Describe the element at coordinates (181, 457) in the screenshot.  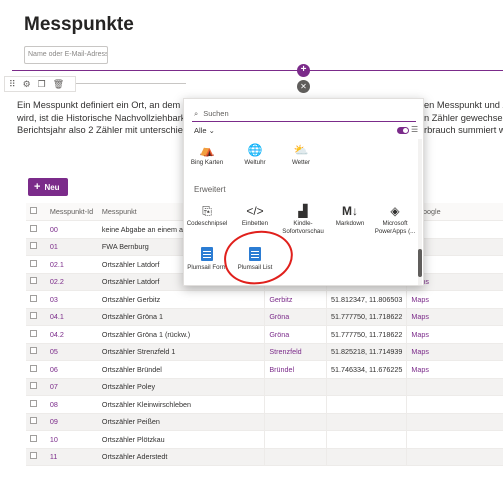
I see `cell-messpunkt: Ortszähler Aderstedt` at that location.